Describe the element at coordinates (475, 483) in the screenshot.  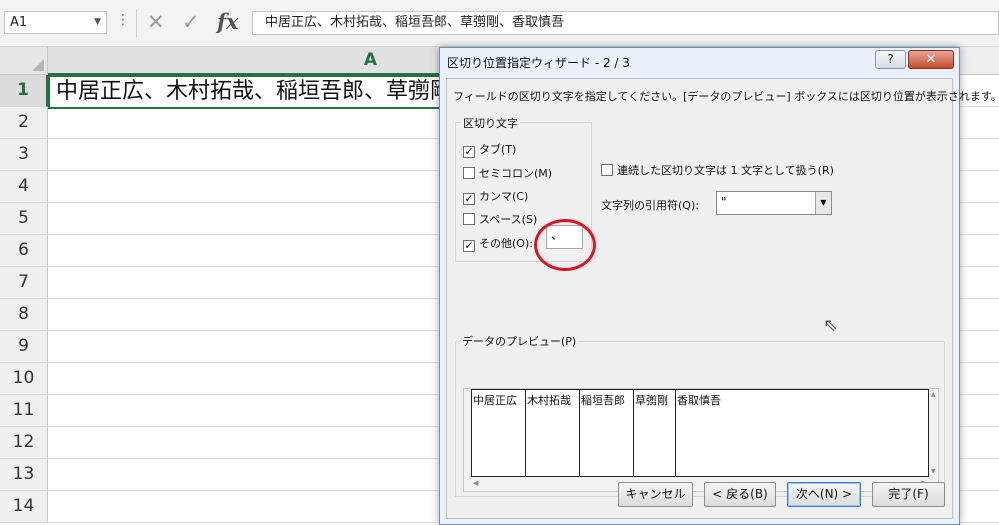
I see `scroll-left-icon: ◀` at that location.